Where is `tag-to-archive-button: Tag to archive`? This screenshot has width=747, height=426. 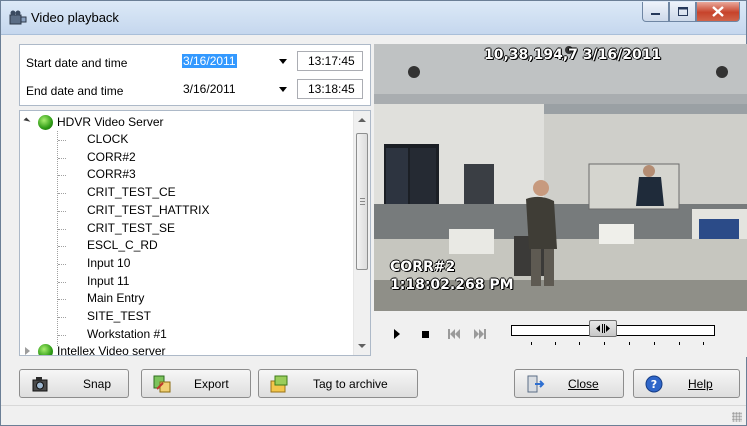 tag-to-archive-button: Tag to archive is located at coordinates (338, 383).